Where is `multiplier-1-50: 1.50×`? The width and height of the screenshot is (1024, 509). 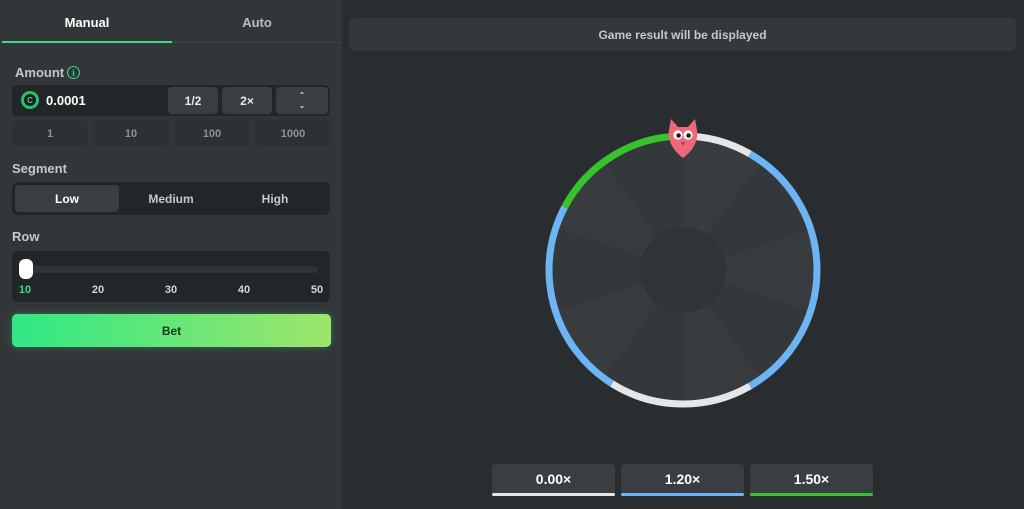
multiplier-1-50: 1.50× is located at coordinates (811, 480).